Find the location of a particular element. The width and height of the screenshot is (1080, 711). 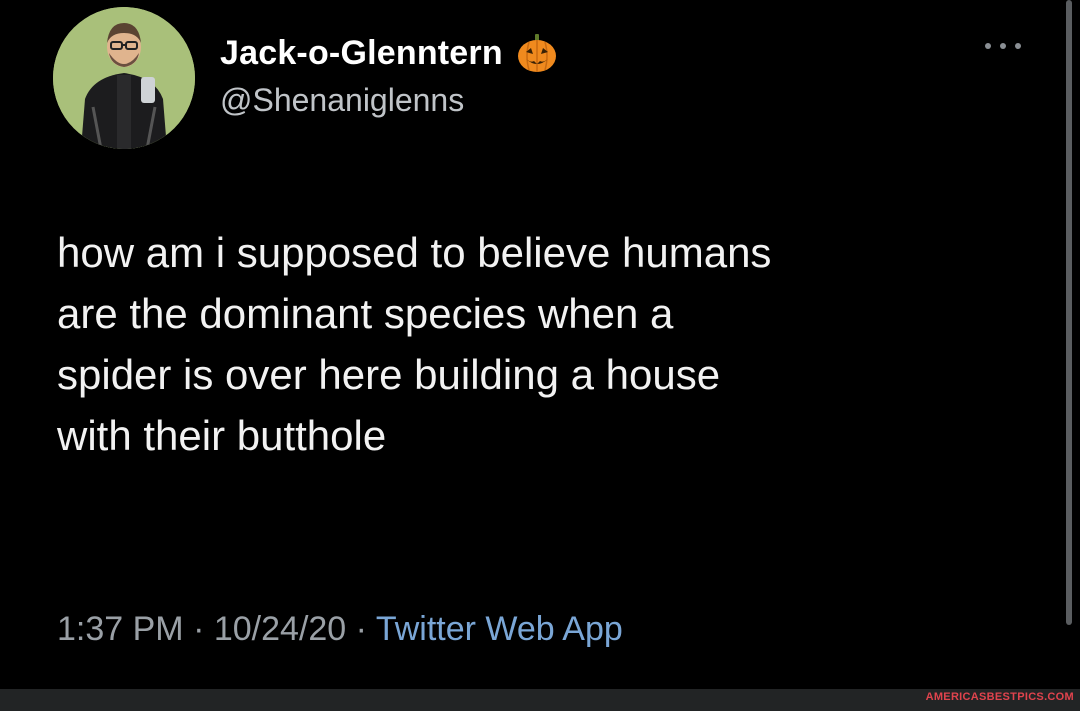

tweet-date: 10/24/20 is located at coordinates (280, 629).